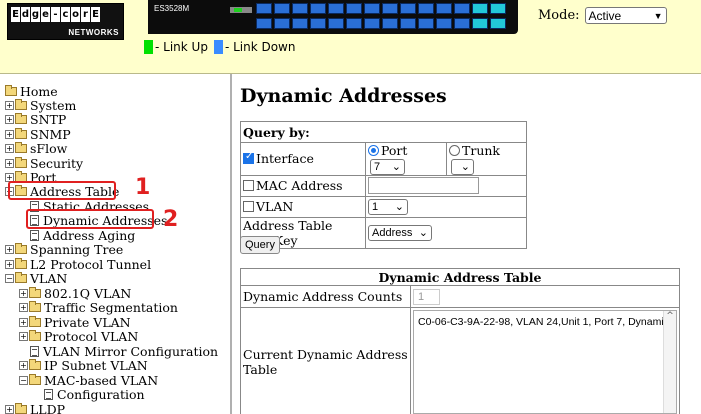  What do you see at coordinates (93, 32) in the screenshot?
I see `logo-subtitle: NETWORKS` at bounding box center [93, 32].